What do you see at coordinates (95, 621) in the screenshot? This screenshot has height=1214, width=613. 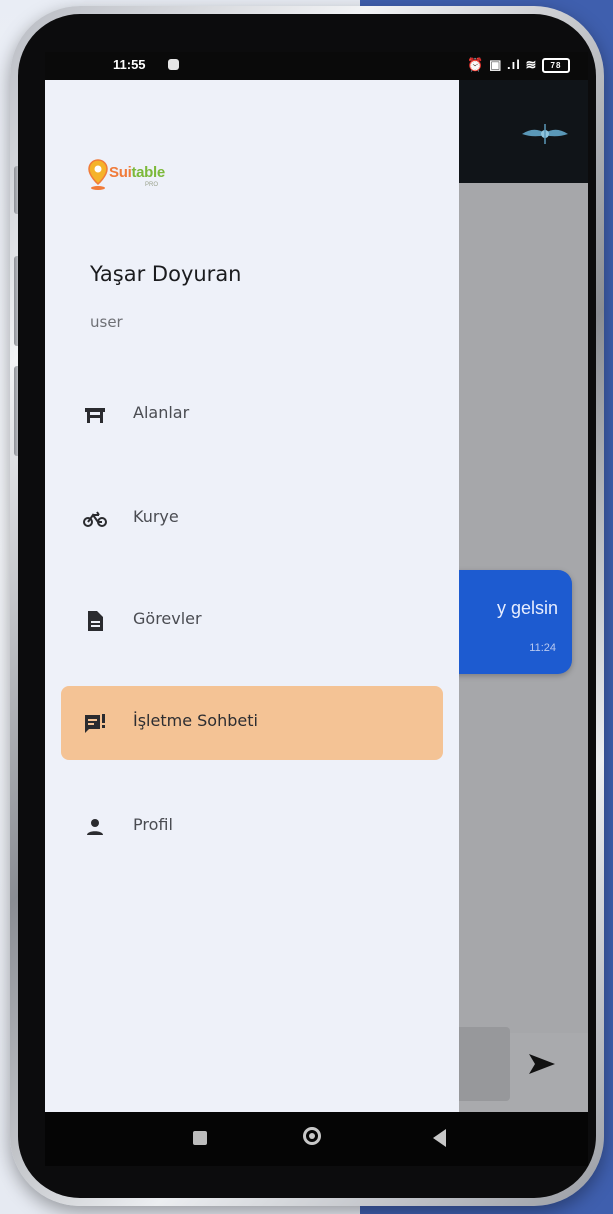 I see `document-icon` at bounding box center [95, 621].